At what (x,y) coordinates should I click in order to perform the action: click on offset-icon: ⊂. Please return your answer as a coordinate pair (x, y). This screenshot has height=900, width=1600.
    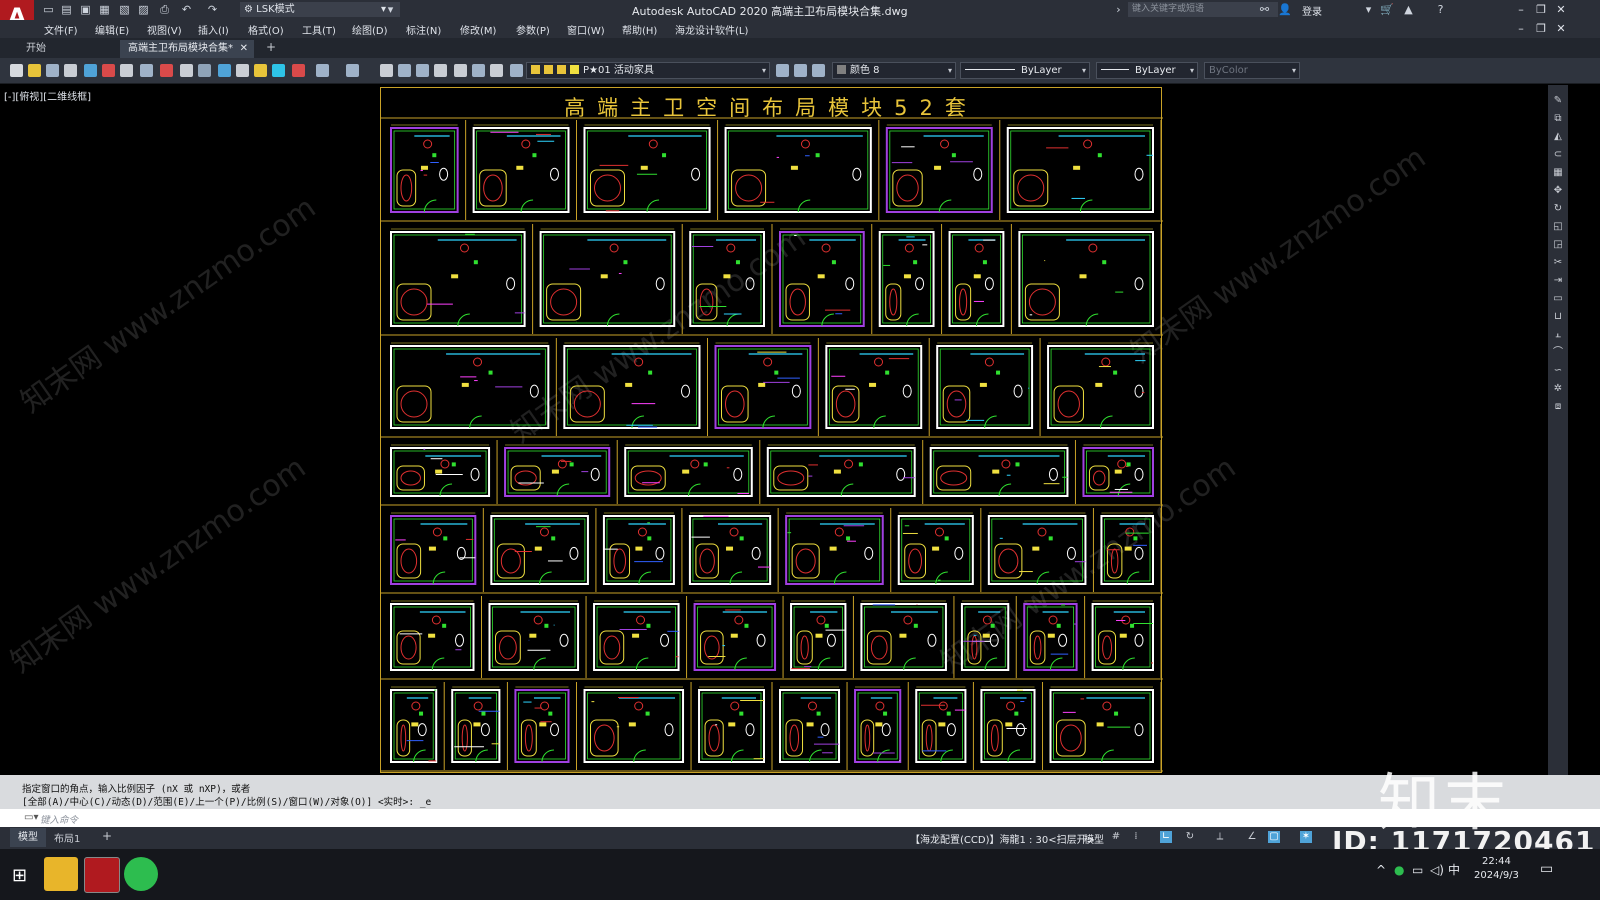
    Looking at the image, I should click on (1558, 155).